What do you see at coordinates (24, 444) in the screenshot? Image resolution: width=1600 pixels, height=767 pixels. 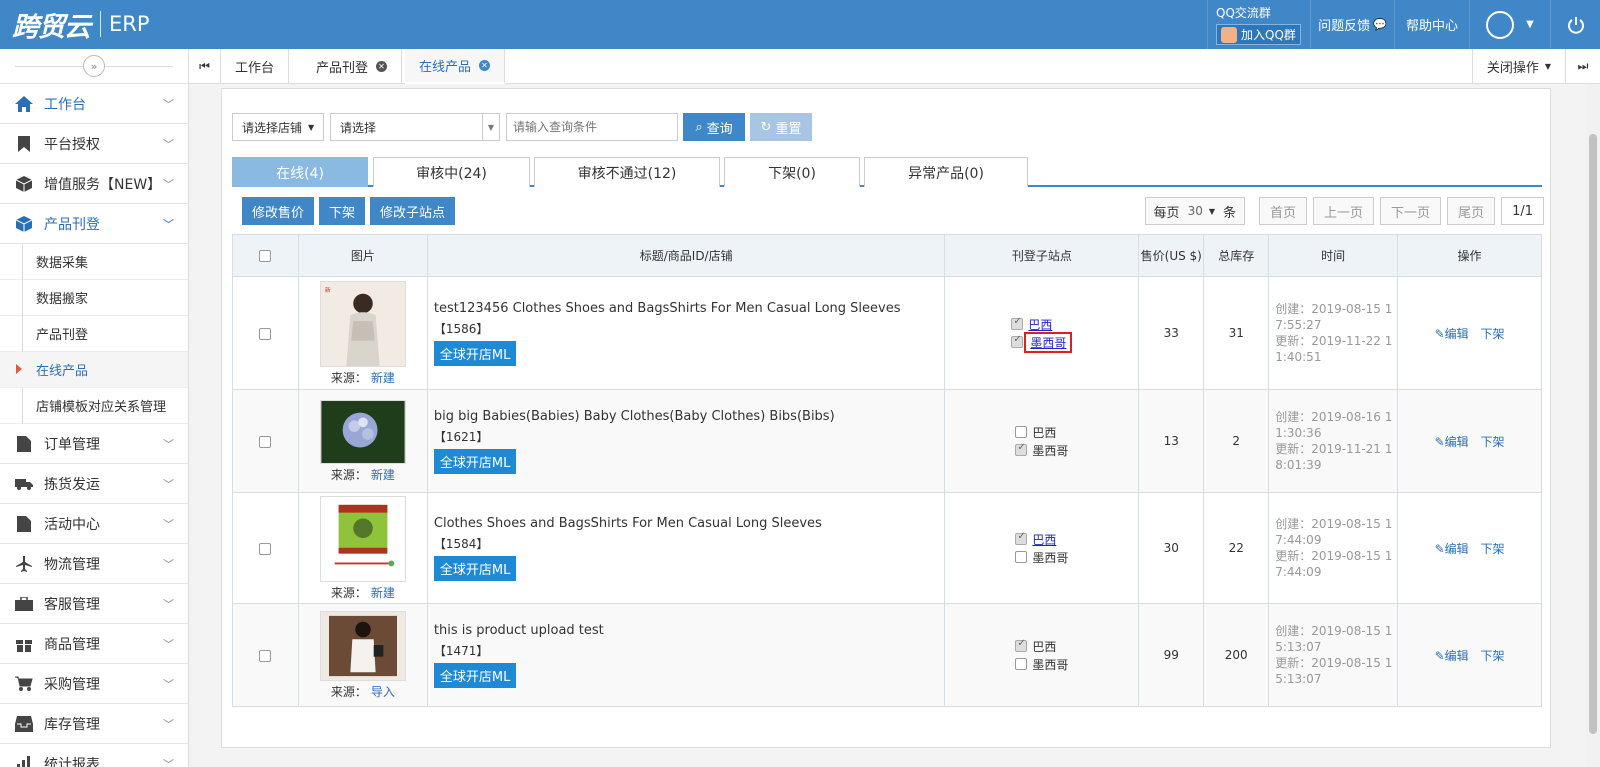 I see `document-icon` at bounding box center [24, 444].